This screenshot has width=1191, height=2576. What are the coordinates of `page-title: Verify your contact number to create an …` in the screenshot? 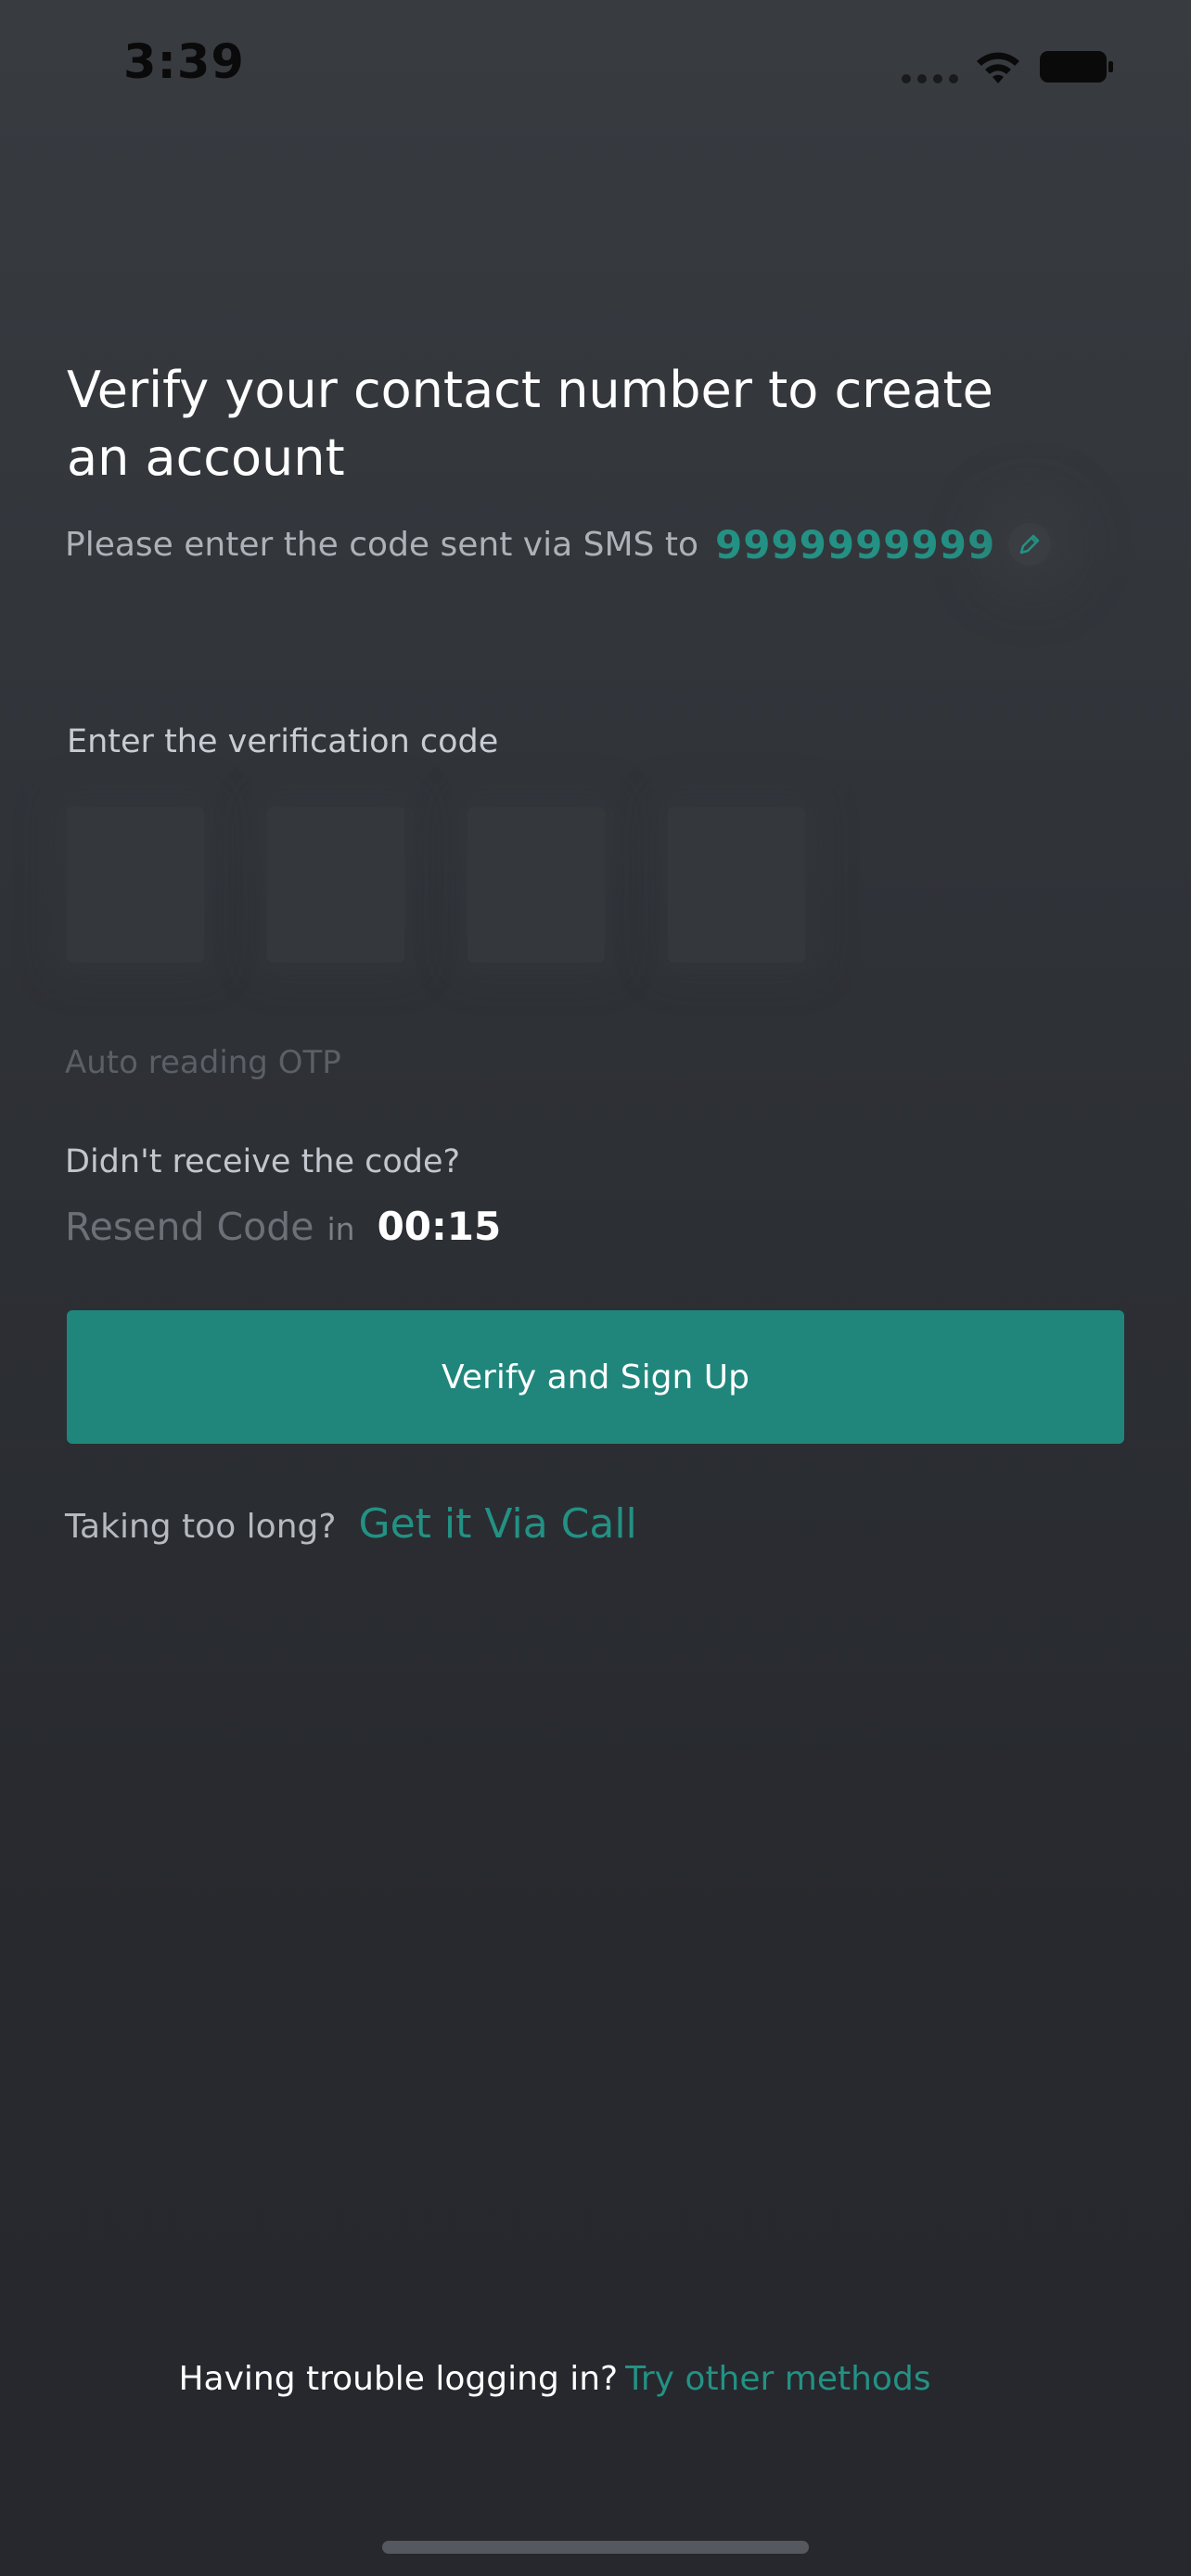 It's located at (530, 424).